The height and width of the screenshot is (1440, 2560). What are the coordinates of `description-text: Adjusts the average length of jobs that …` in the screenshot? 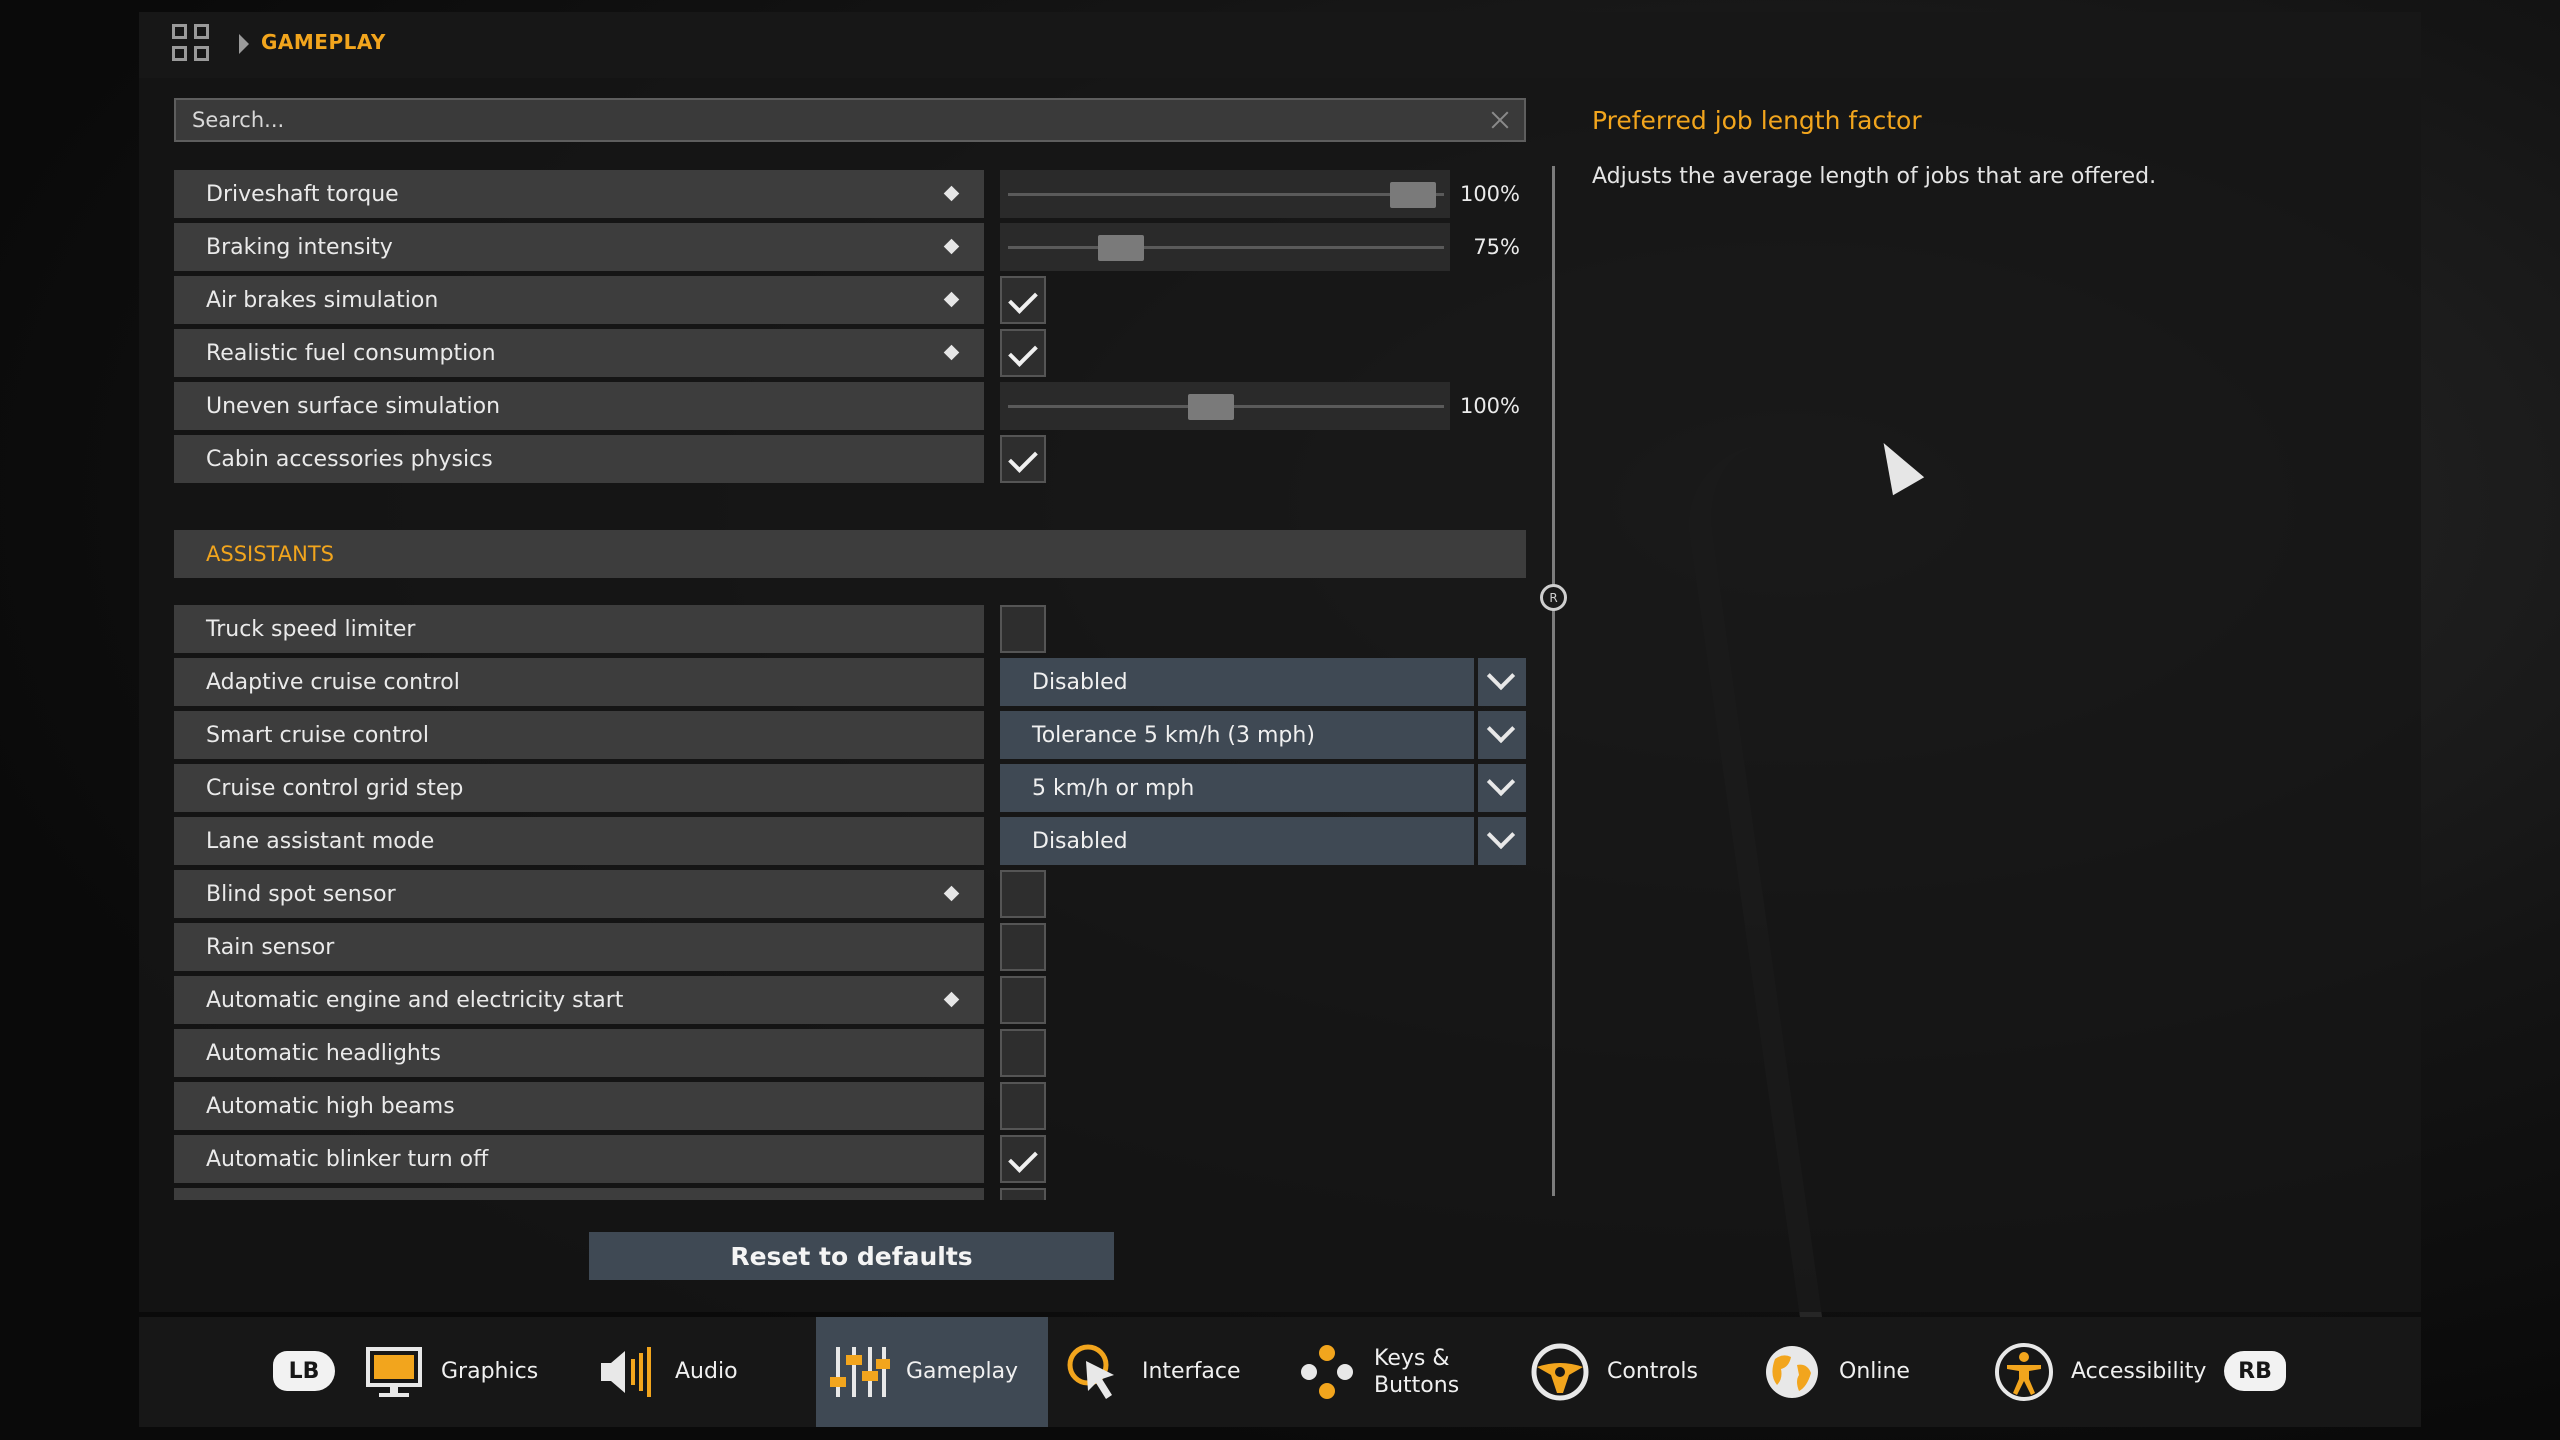 It's located at (1874, 176).